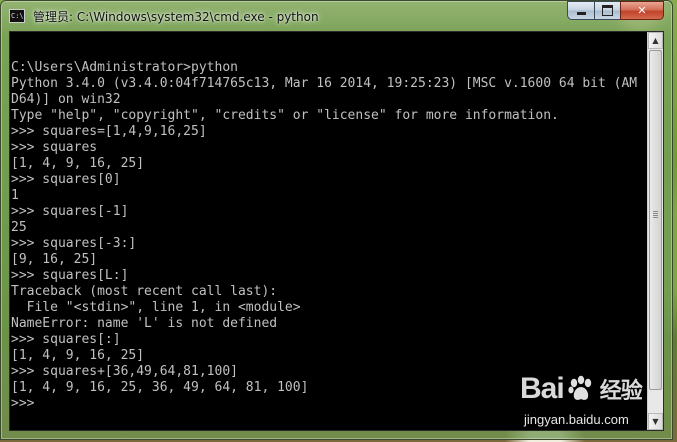 The image size is (677, 442). I want to click on maximize-button, so click(607, 10).